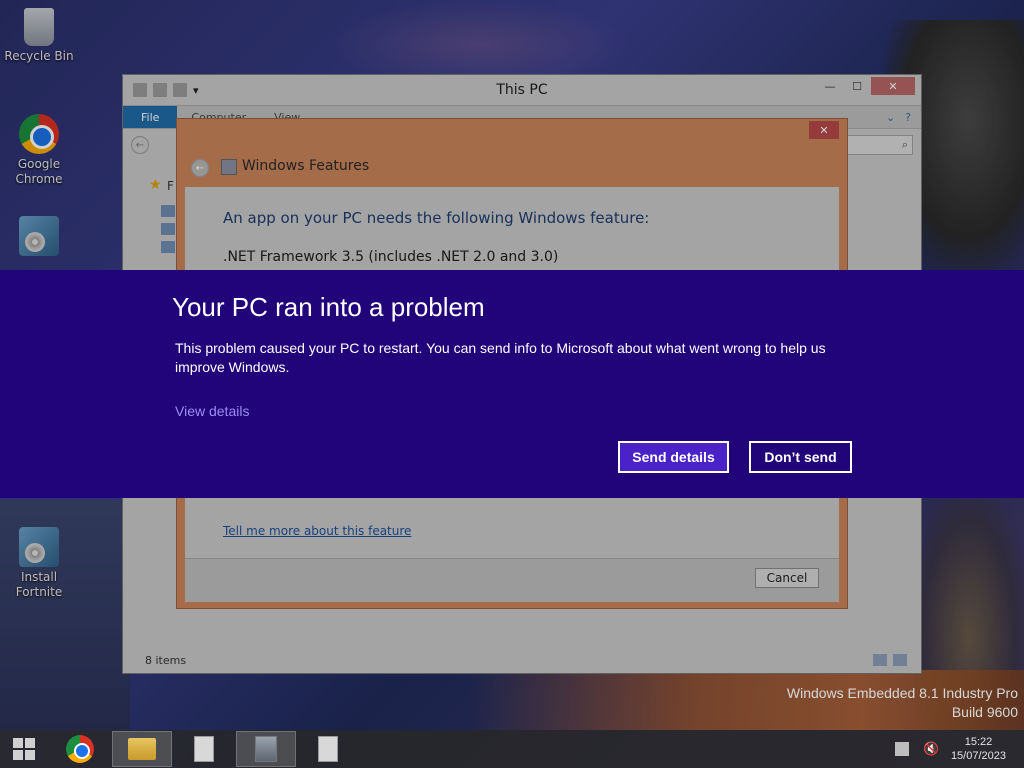 Image resolution: width=1024 pixels, height=768 pixels. Describe the element at coordinates (673, 457) in the screenshot. I see `send-details-button: Send details` at that location.